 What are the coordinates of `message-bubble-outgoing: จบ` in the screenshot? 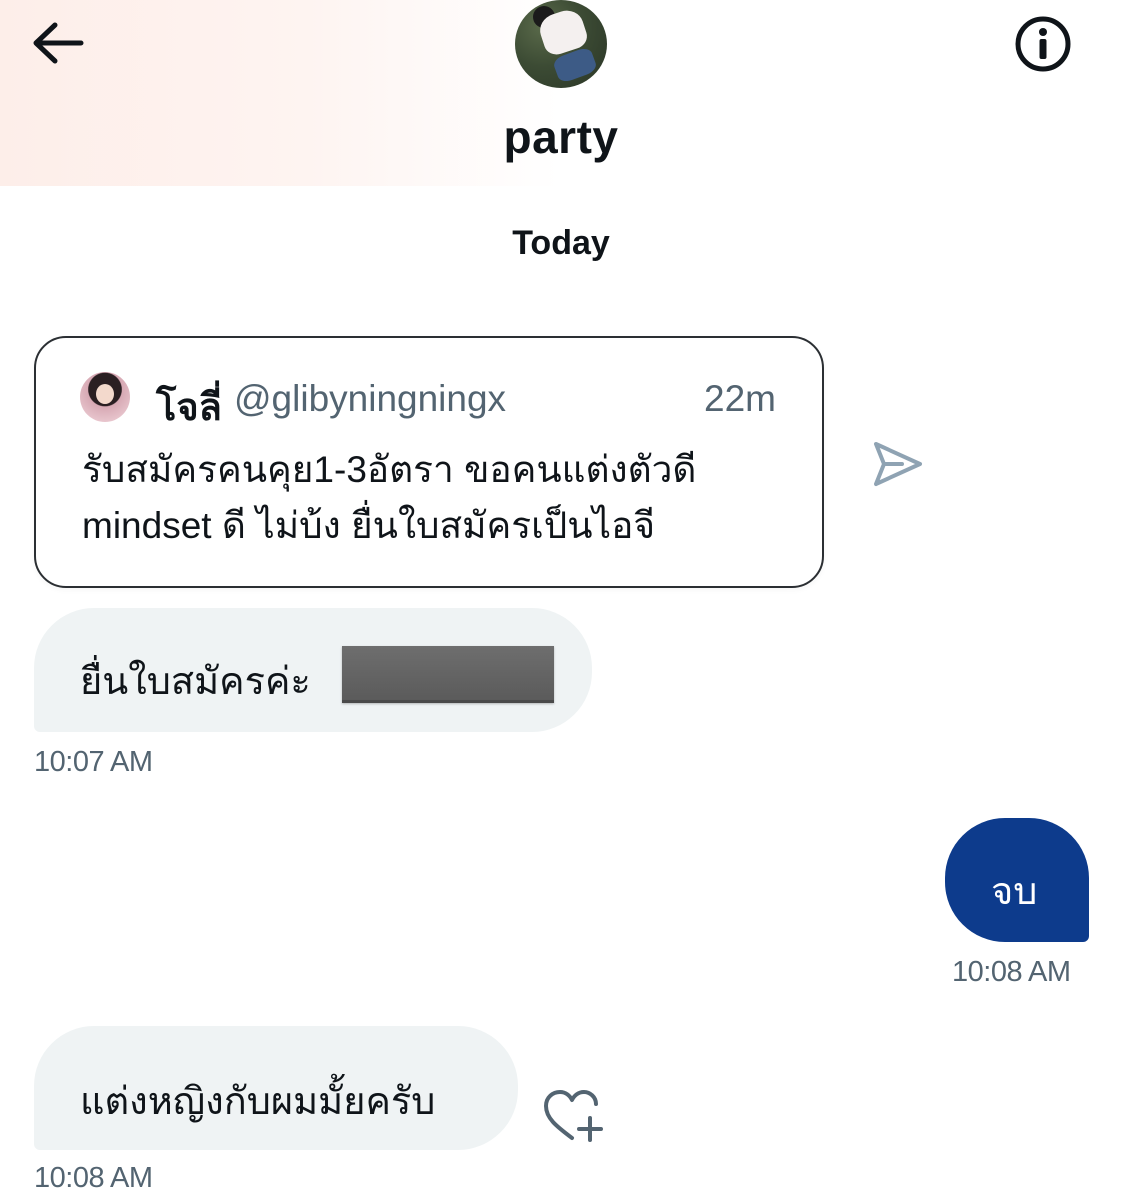 It's located at (1017, 880).